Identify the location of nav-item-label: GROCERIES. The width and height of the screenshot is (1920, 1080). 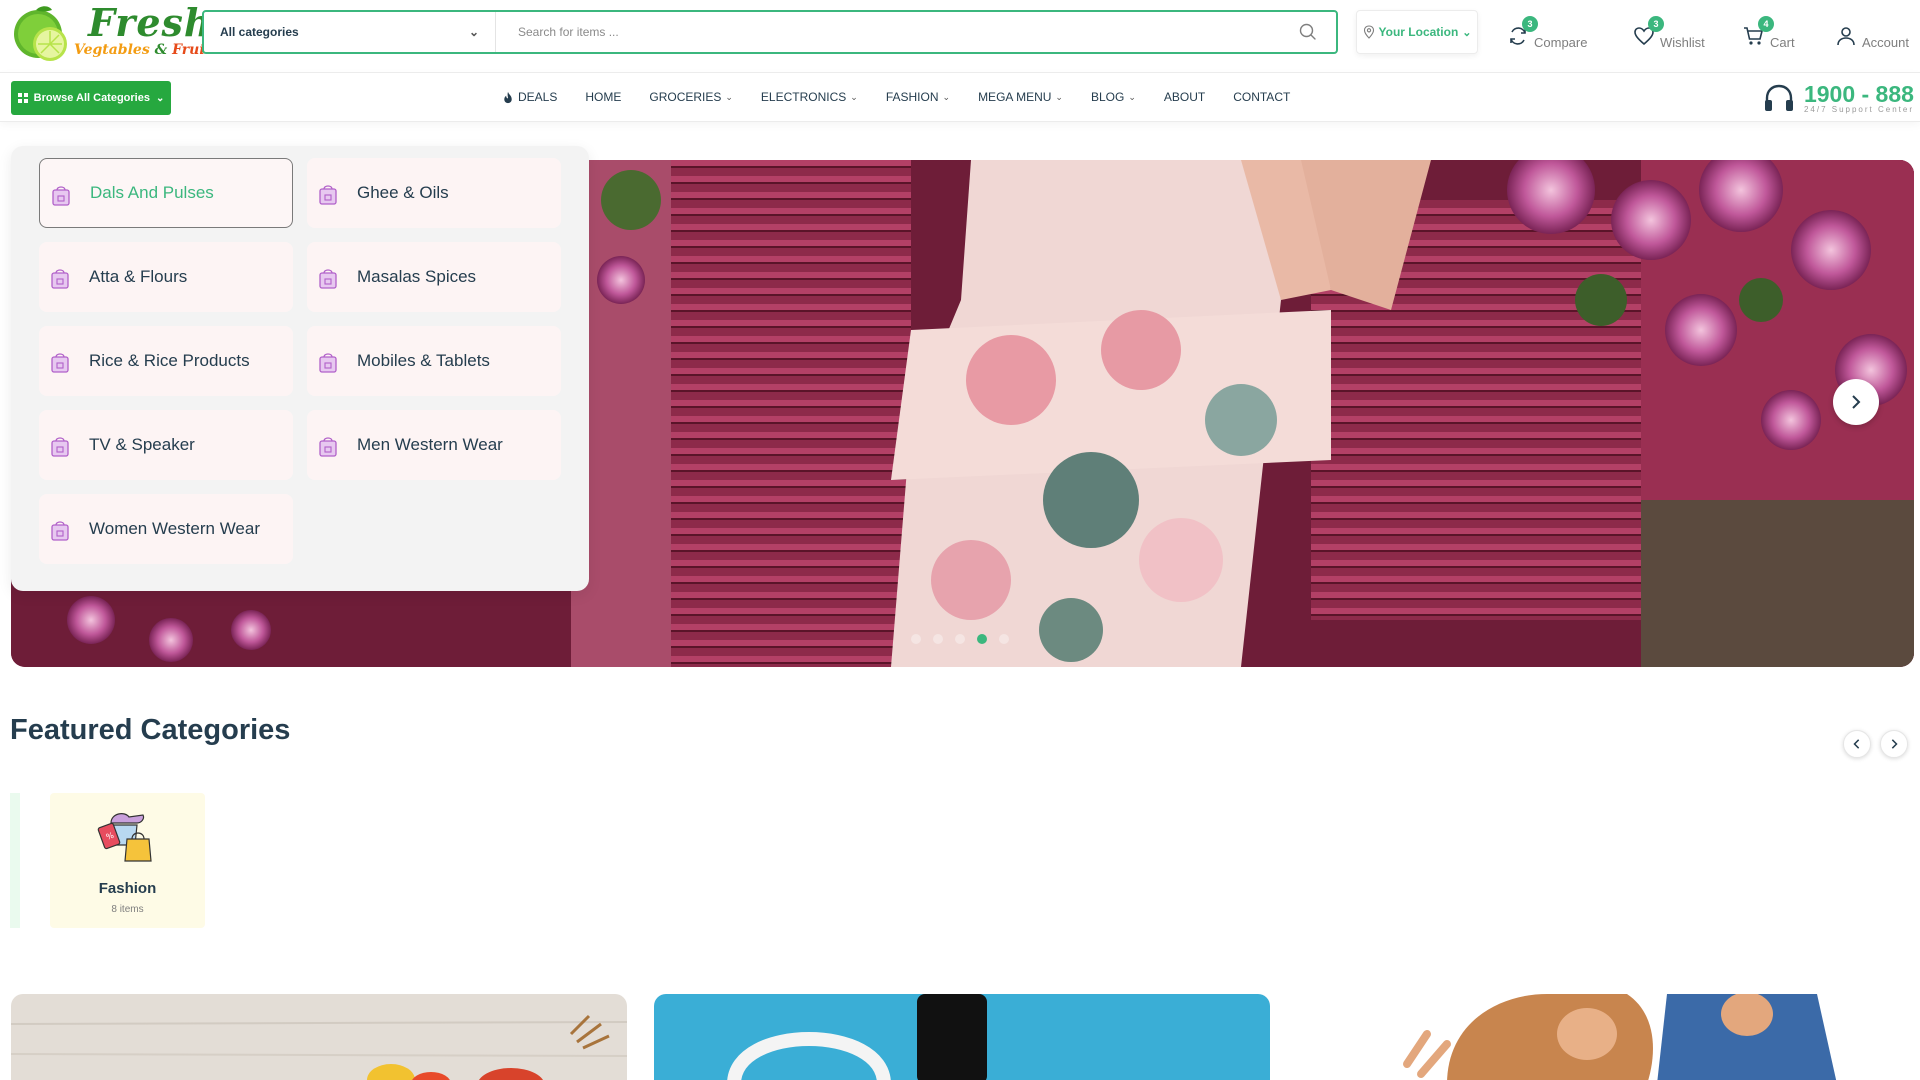
(685, 97).